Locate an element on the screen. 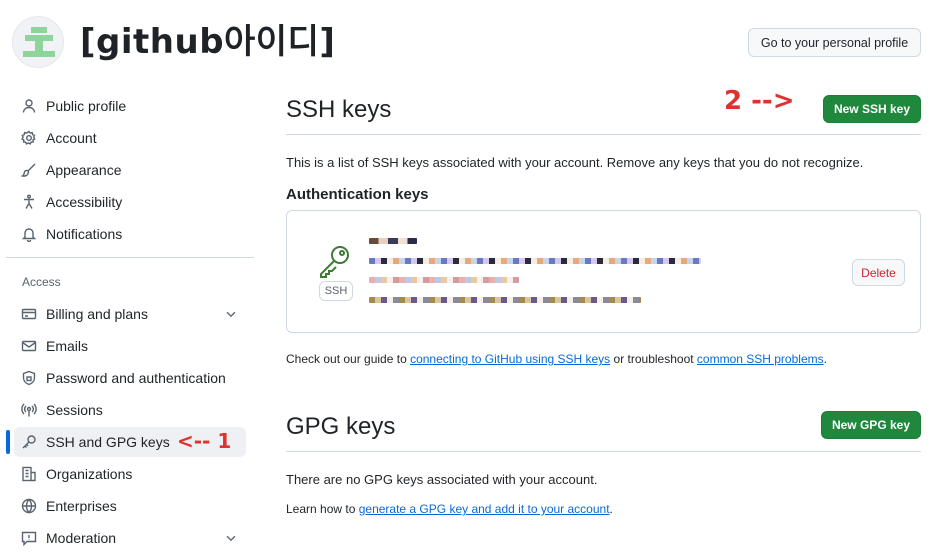 The image size is (946, 558). sidebar-item-label: Password and authentication is located at coordinates (136, 378).